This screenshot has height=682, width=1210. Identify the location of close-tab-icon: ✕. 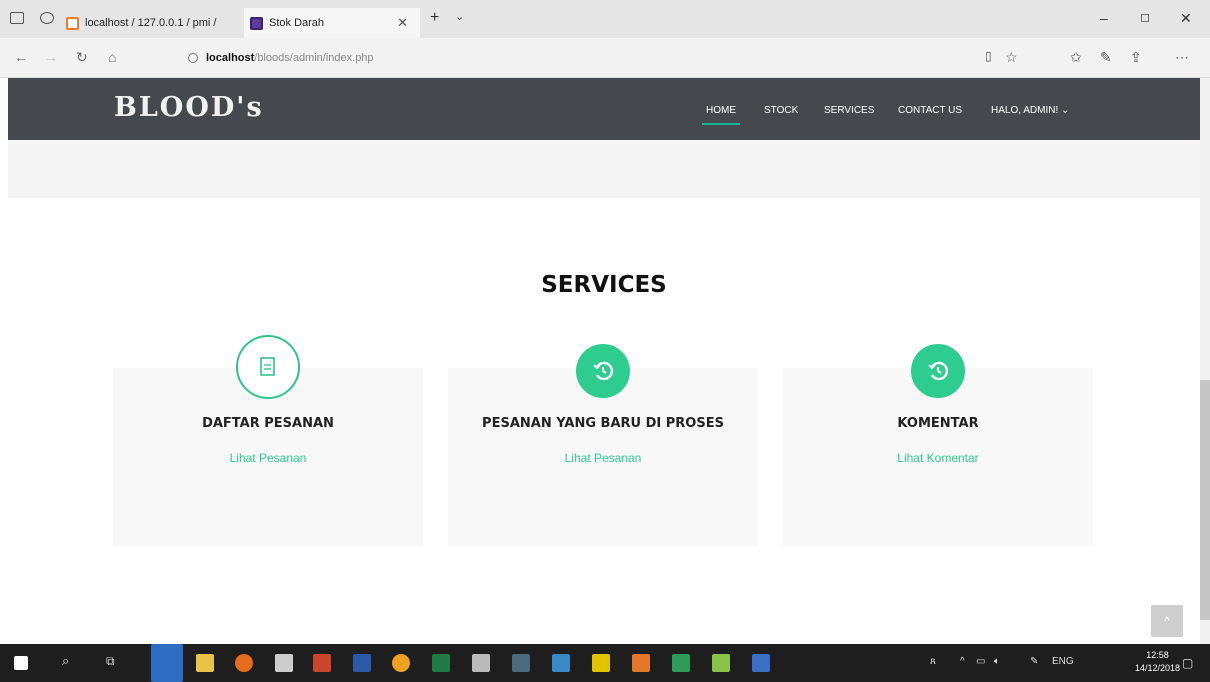
(402, 23).